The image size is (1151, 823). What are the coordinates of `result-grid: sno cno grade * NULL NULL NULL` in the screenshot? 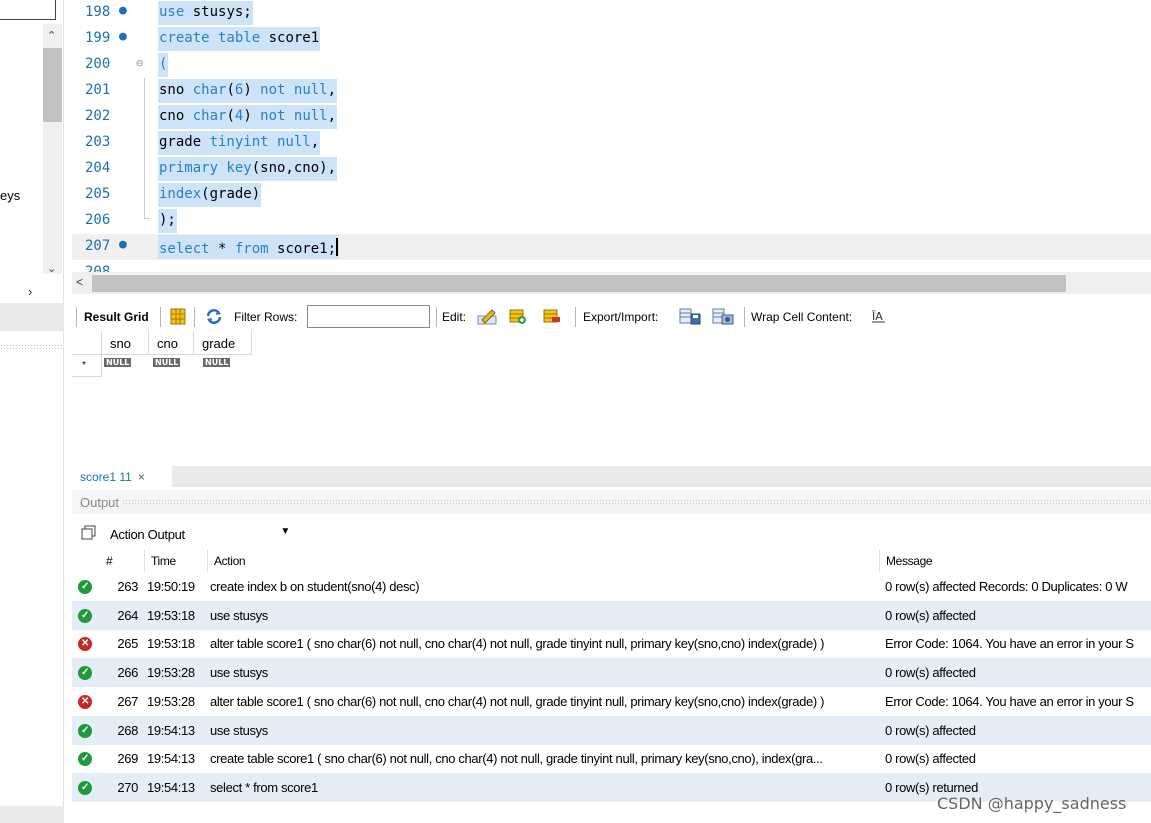 It's located at (172, 354).